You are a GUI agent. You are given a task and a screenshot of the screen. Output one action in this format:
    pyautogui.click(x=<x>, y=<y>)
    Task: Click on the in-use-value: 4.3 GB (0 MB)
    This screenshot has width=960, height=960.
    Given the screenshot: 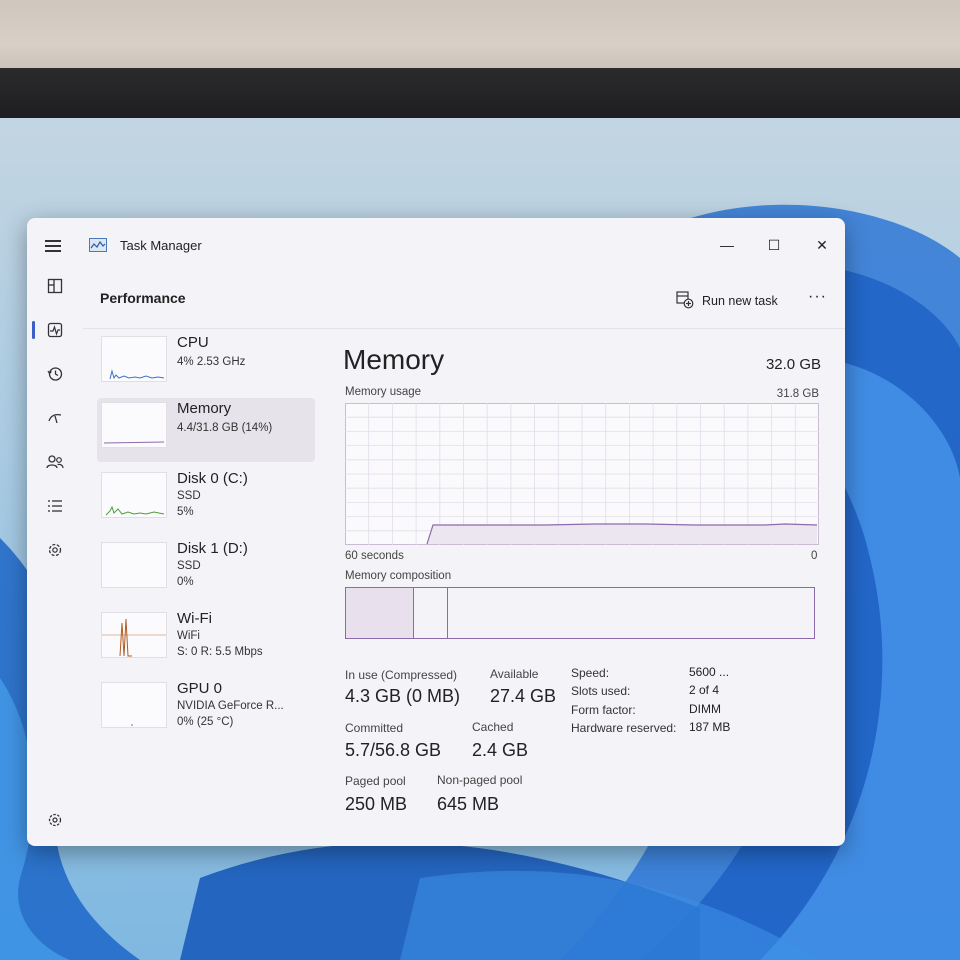 What is the action you would take?
    pyautogui.click(x=403, y=696)
    